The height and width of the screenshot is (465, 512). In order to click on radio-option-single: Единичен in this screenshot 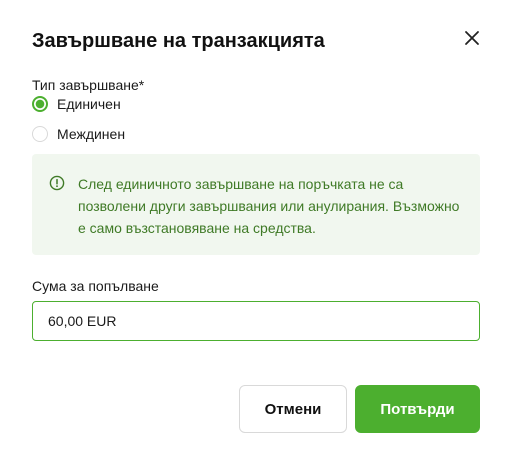, I will do `click(76, 104)`.